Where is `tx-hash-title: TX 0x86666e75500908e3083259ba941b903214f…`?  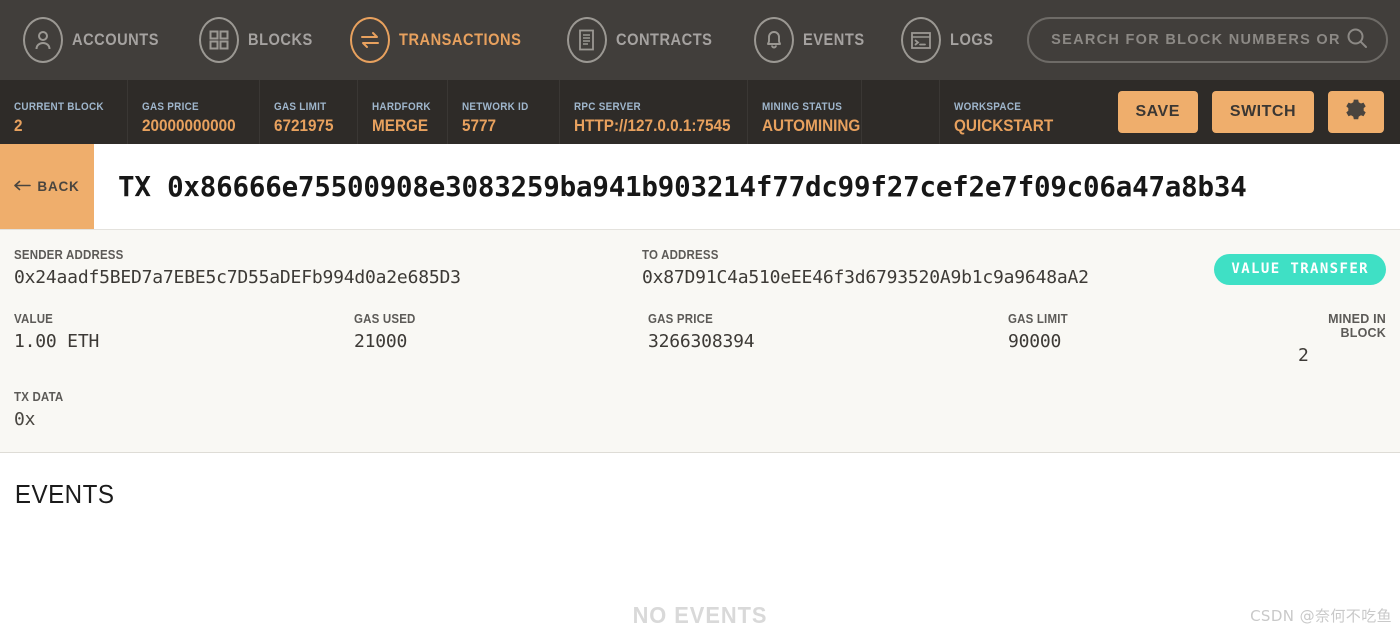
tx-hash-title: TX 0x86666e75500908e3083259ba941b903214f… is located at coordinates (682, 186).